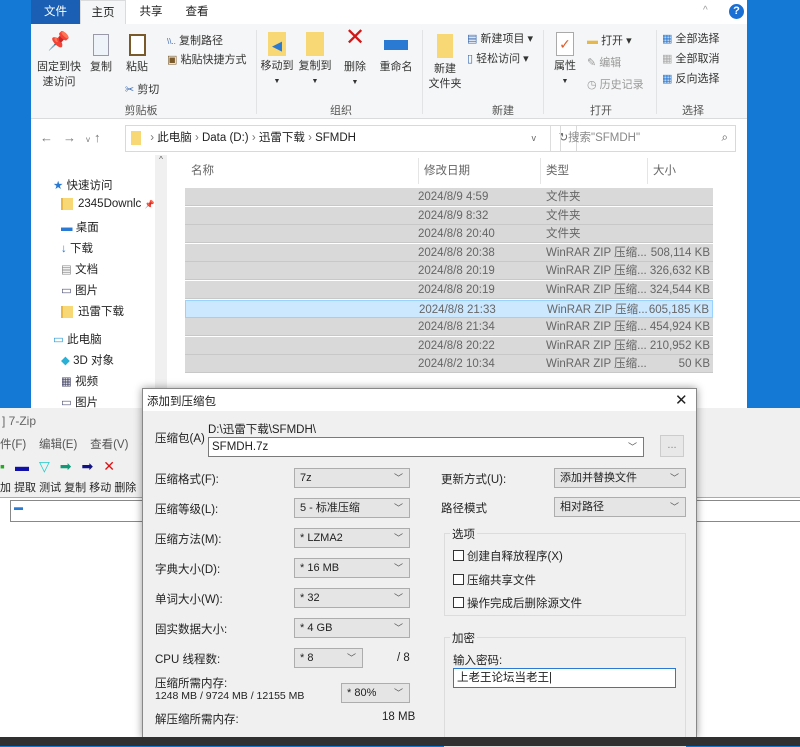 This screenshot has width=800, height=747. I want to click on copy-button: 复制, so click(101, 54).